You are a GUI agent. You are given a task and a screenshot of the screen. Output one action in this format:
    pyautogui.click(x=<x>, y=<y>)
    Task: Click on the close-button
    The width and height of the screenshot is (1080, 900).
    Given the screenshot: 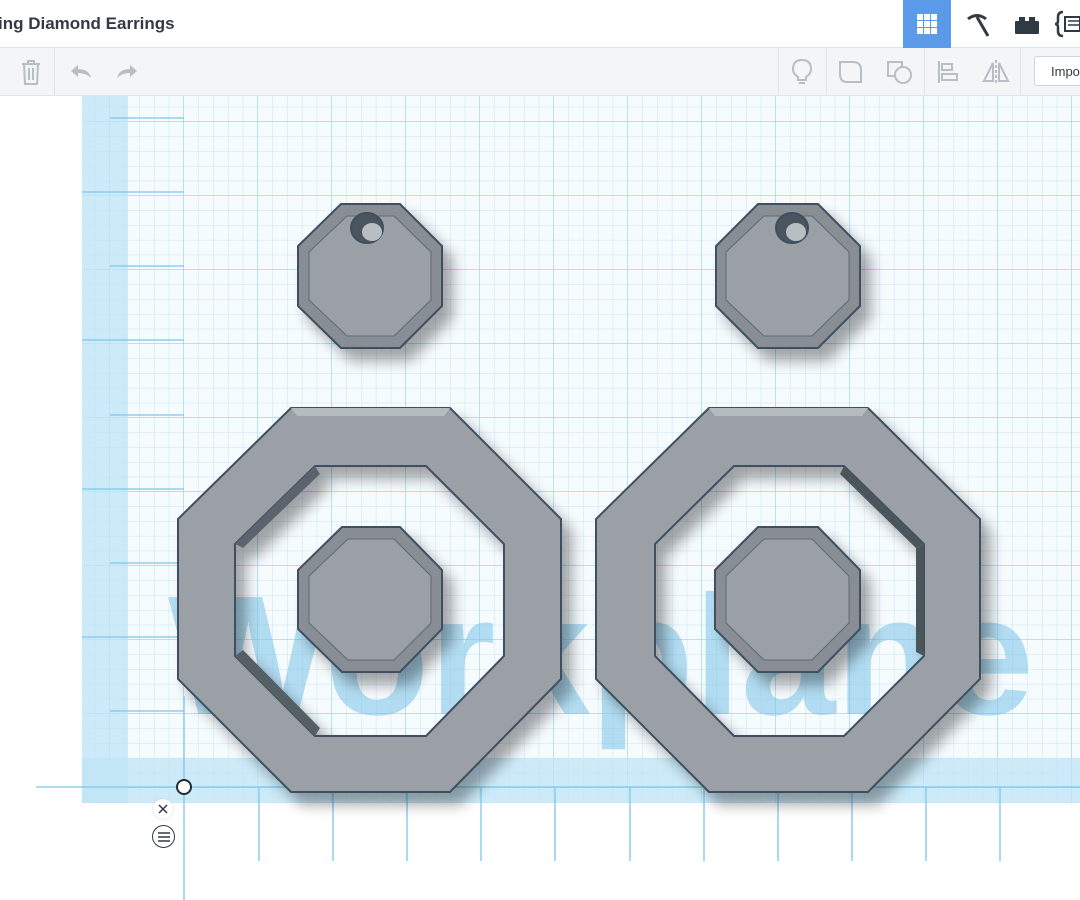 What is the action you would take?
    pyautogui.click(x=163, y=809)
    